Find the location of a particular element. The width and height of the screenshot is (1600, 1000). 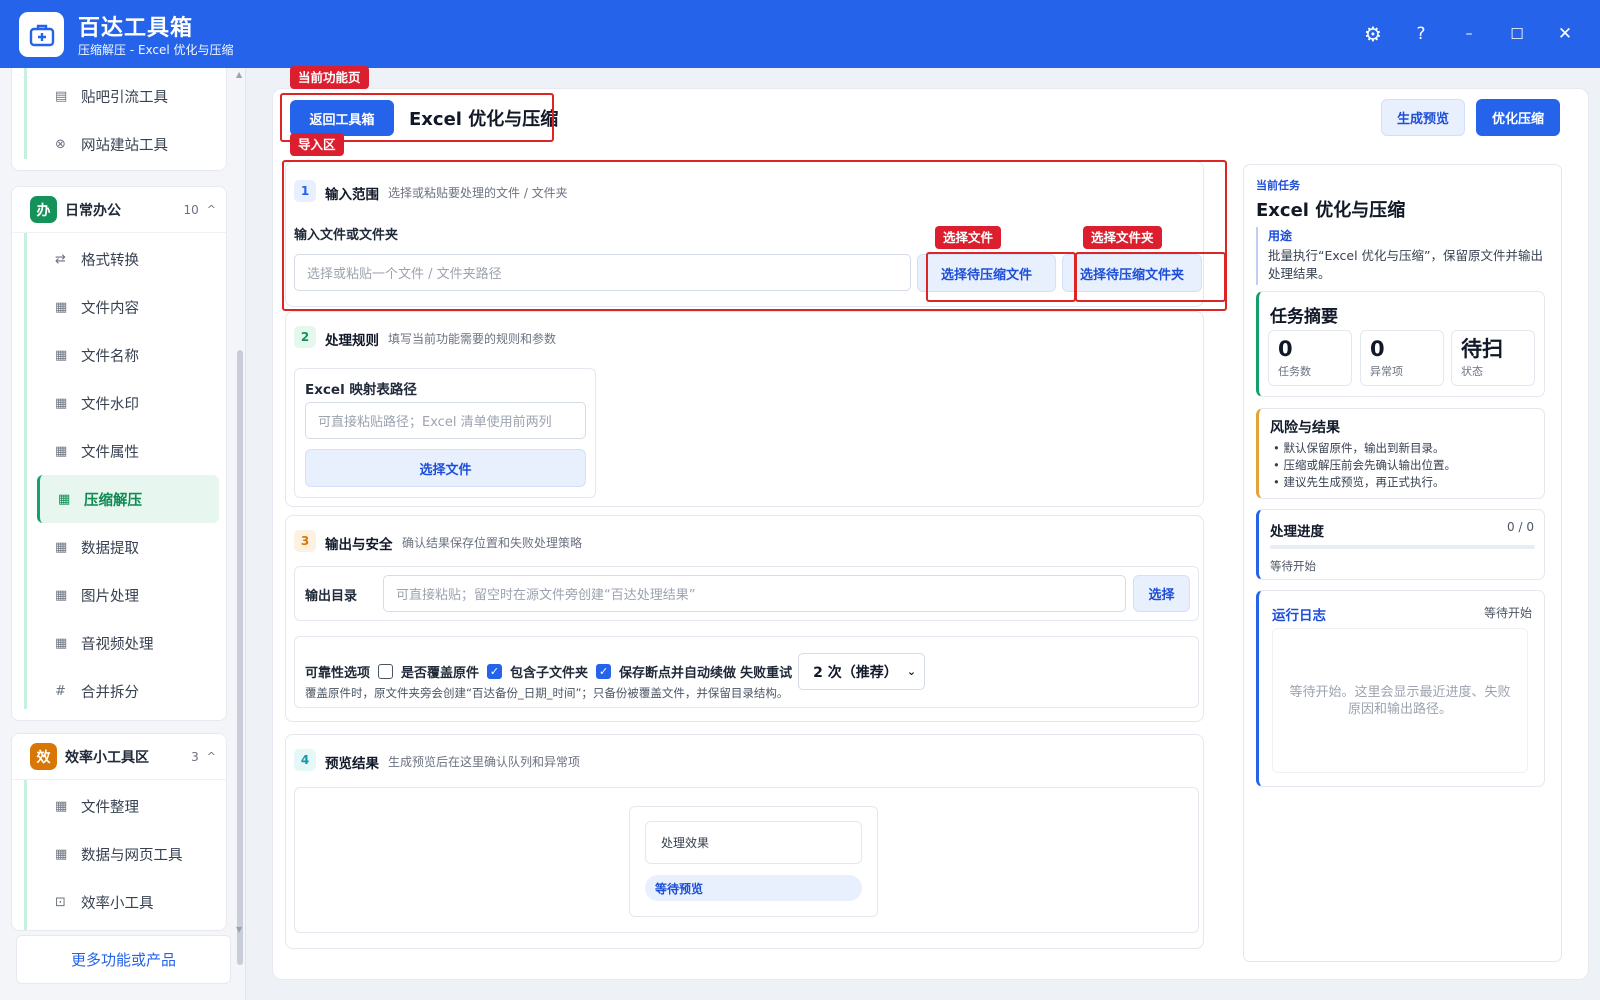

group-badge: 办 is located at coordinates (43, 209).